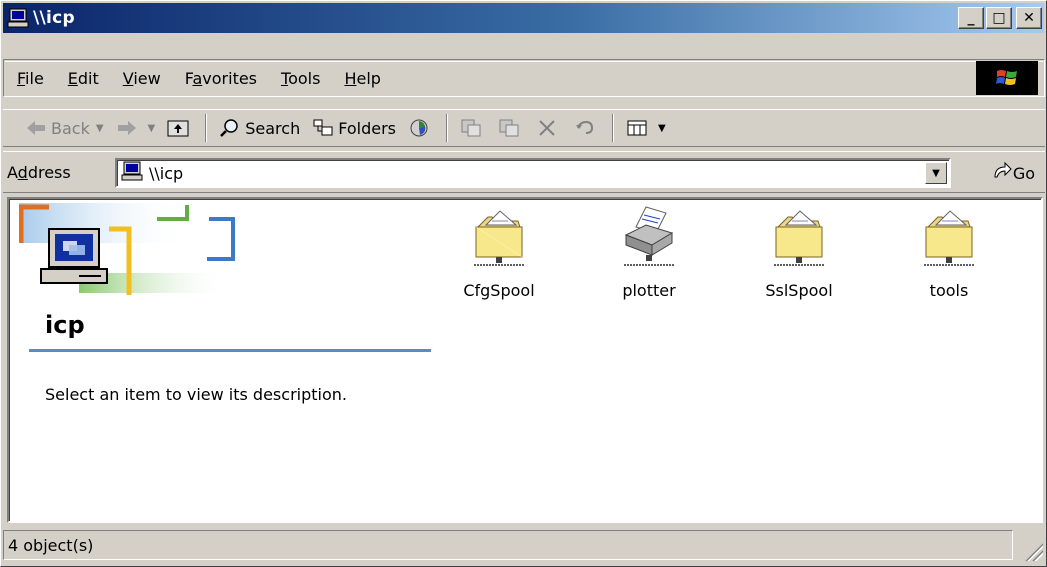  Describe the element at coordinates (138, 255) in the screenshot. I see `network-computer-icon` at that location.